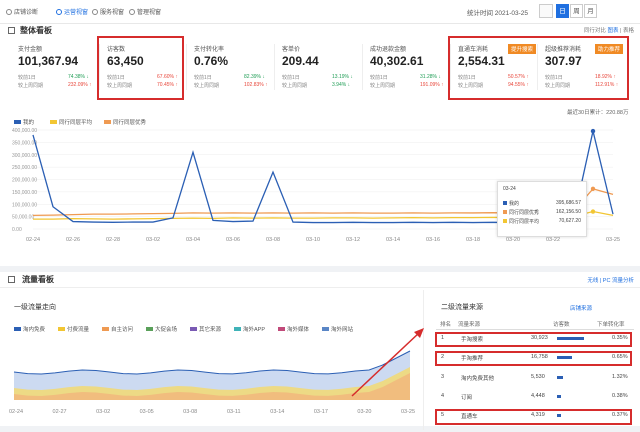 This screenshot has height=432, width=640. I want to click on row-source: 淘内免费其他, so click(478, 378).